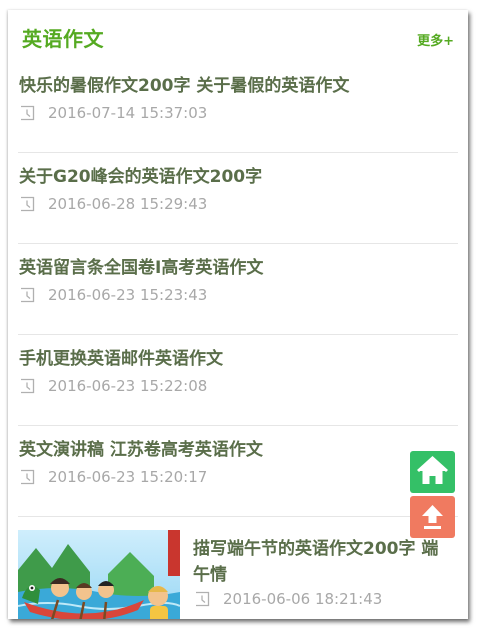  What do you see at coordinates (128, 295) in the screenshot?
I see `article-time: 2016-06-23 15:23:43` at bounding box center [128, 295].